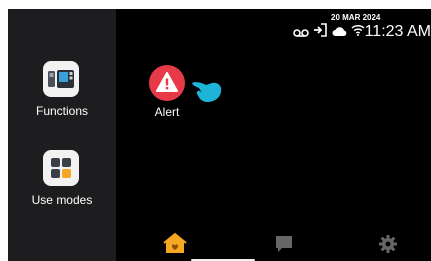 The image size is (431, 261). What do you see at coordinates (397, 31) in the screenshot?
I see `status-time: 11:23 AM` at bounding box center [397, 31].